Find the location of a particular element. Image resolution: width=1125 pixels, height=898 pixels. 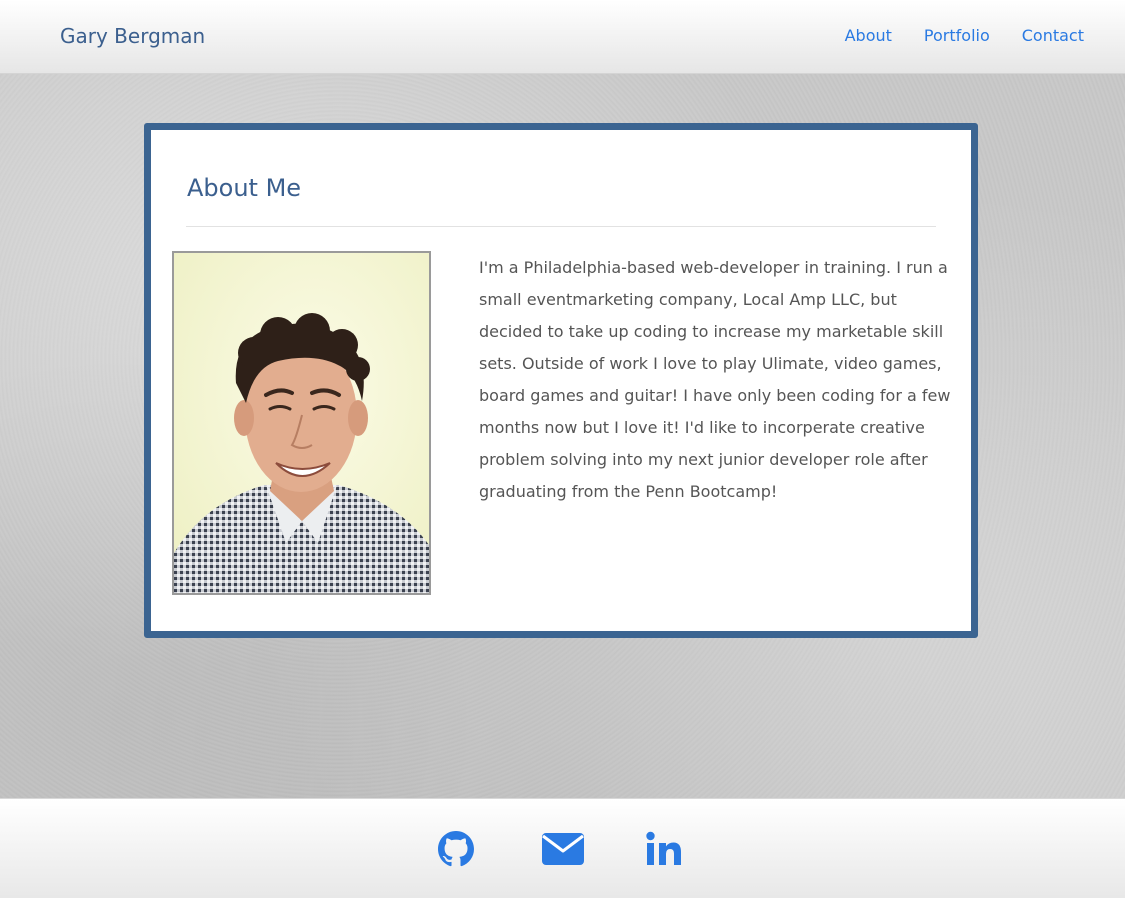

brand-link: Gary Bergman is located at coordinates (132, 36).